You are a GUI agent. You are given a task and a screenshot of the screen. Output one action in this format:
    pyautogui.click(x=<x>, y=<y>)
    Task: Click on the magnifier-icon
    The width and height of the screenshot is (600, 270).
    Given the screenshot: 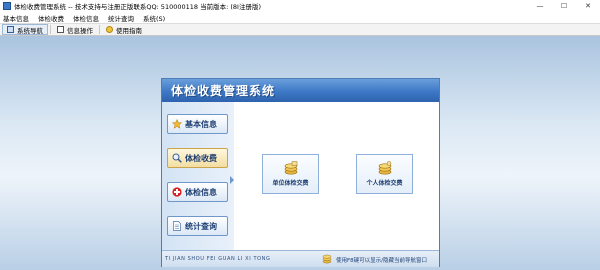 What is the action you would take?
    pyautogui.click(x=177, y=158)
    